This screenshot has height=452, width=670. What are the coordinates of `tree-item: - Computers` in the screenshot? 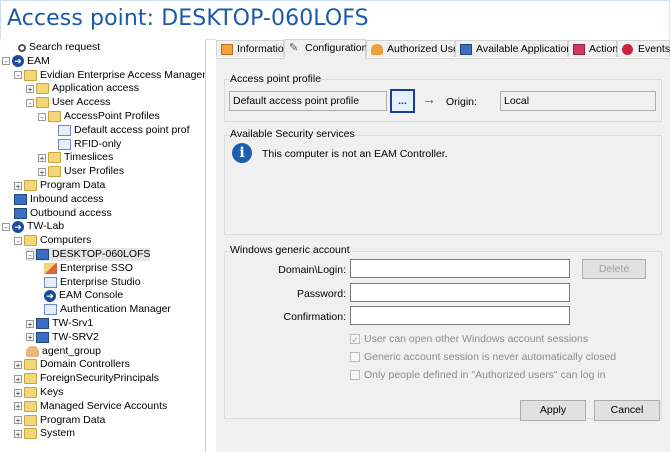 It's located at (52, 240).